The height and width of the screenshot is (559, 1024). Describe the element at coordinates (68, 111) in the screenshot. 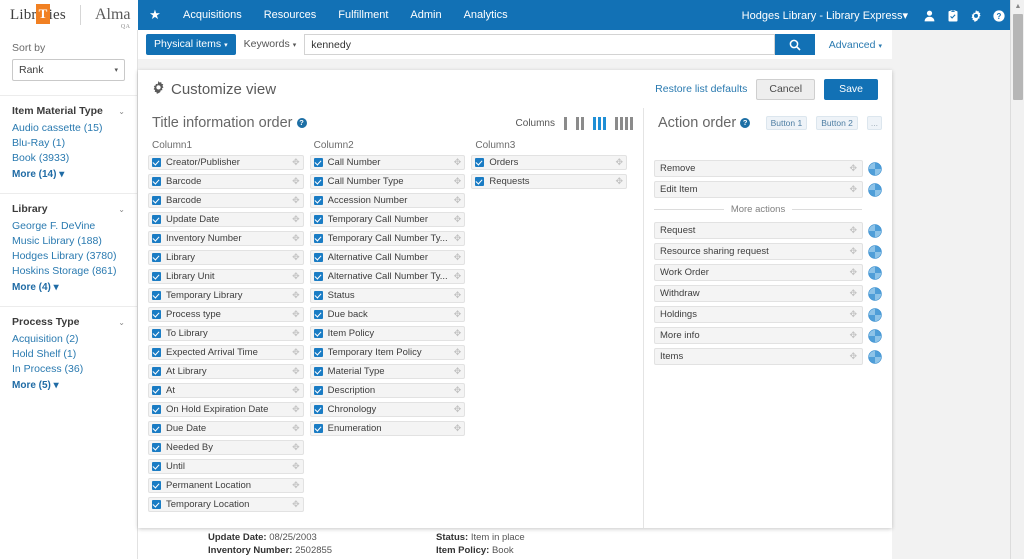

I see `facet-header: Item Material Type ⌄` at that location.